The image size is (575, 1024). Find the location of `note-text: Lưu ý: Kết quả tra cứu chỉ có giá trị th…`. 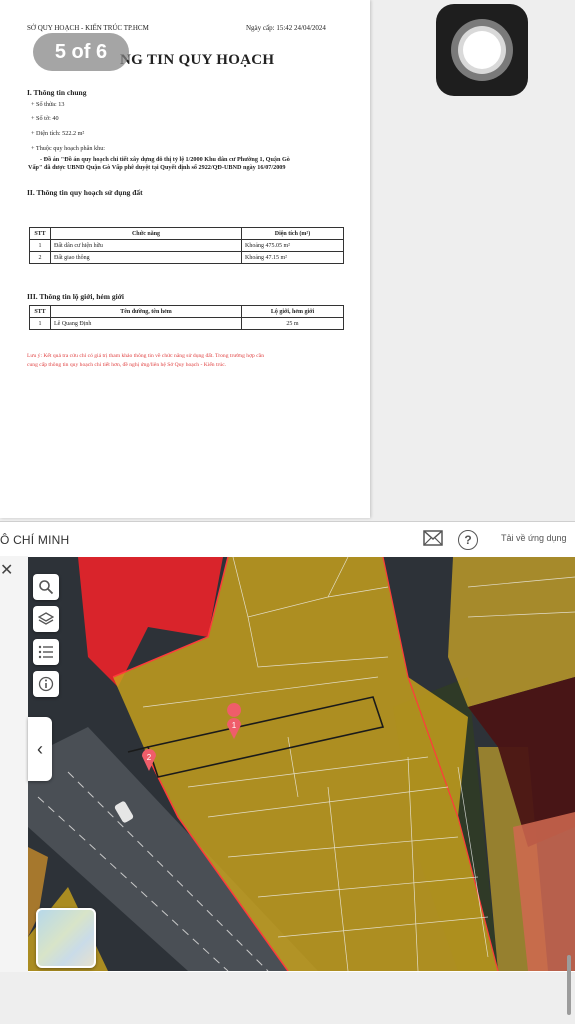

note-text: Lưu ý: Kết quả tra cứu chỉ có giá trị th… is located at coordinates (146, 356).